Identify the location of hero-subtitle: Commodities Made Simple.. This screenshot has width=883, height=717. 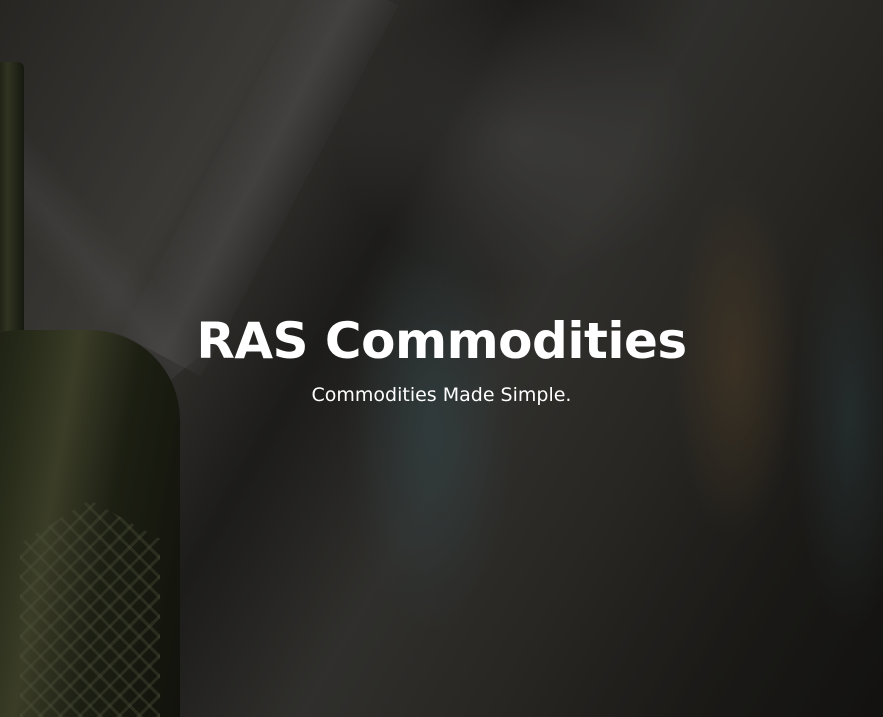
(441, 395).